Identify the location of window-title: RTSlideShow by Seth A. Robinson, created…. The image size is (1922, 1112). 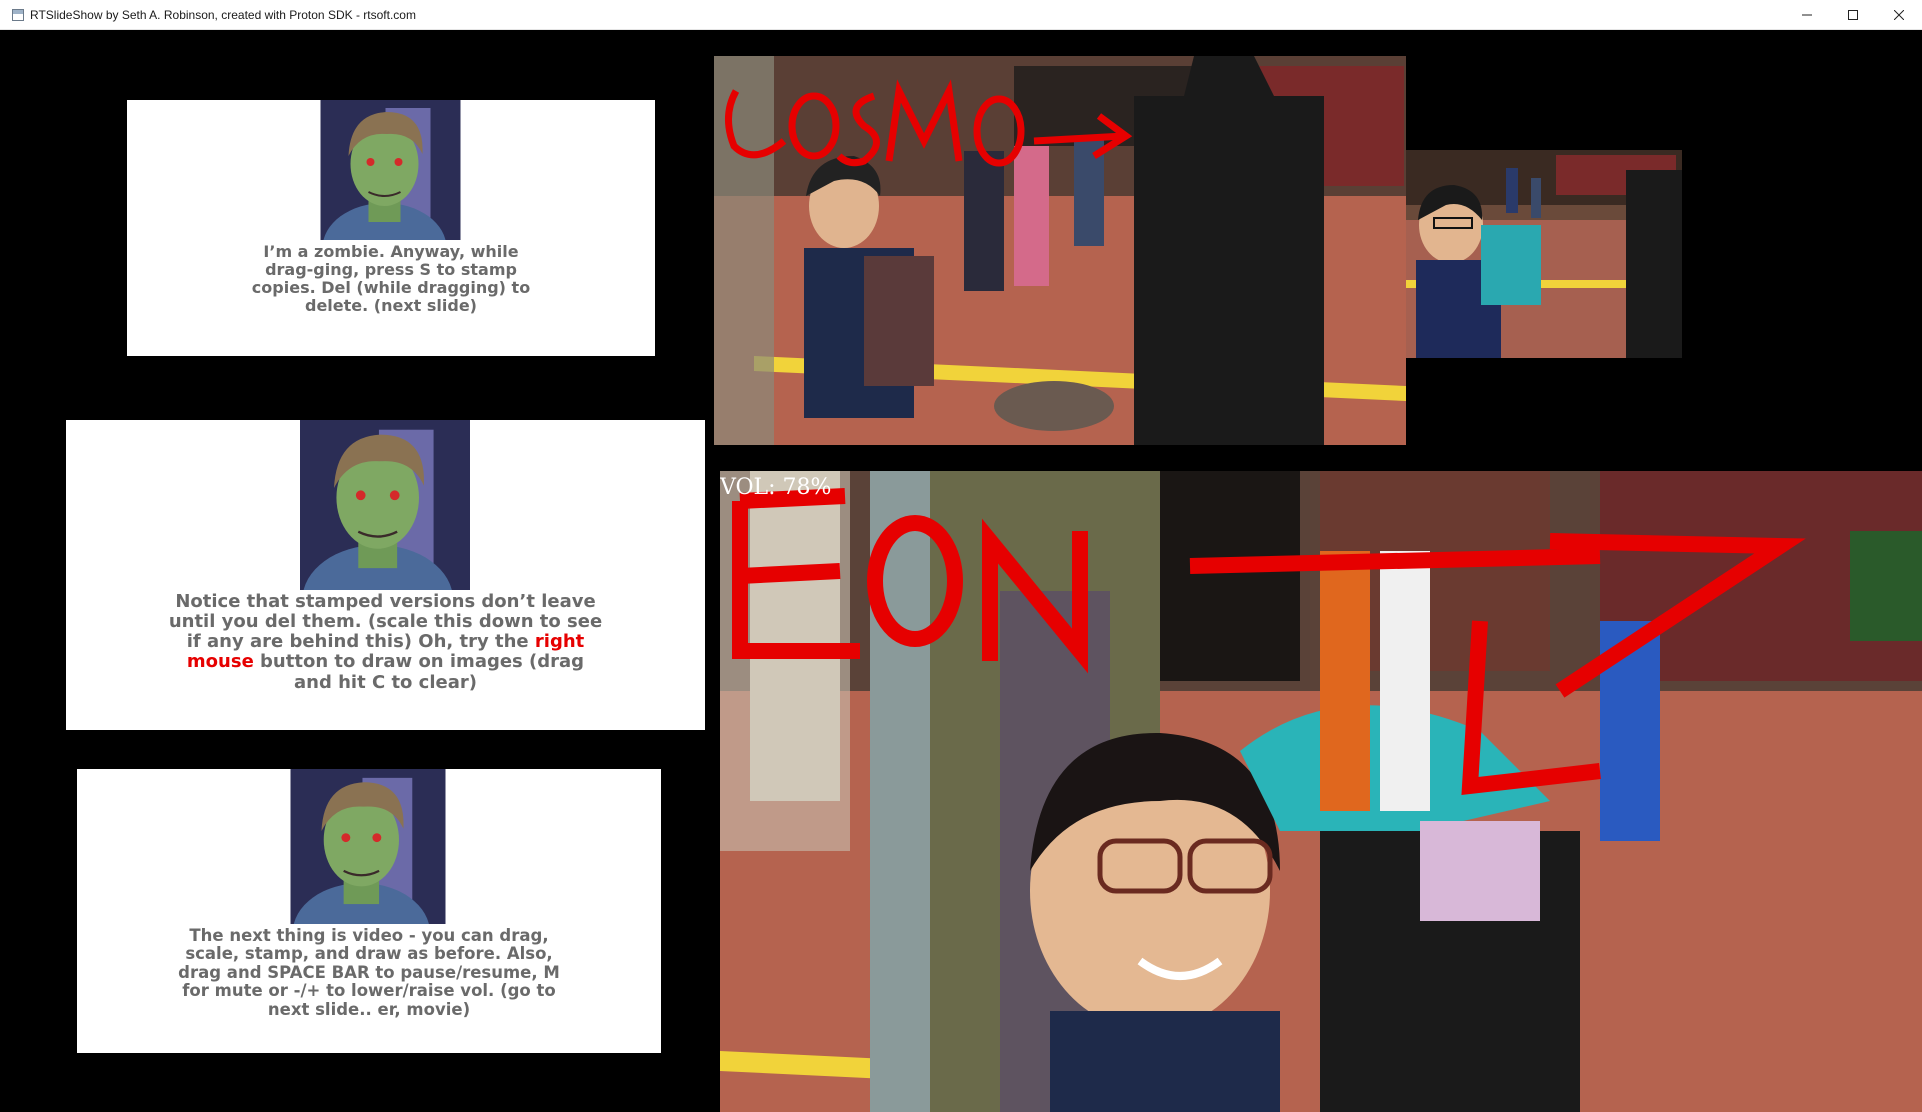
(223, 15).